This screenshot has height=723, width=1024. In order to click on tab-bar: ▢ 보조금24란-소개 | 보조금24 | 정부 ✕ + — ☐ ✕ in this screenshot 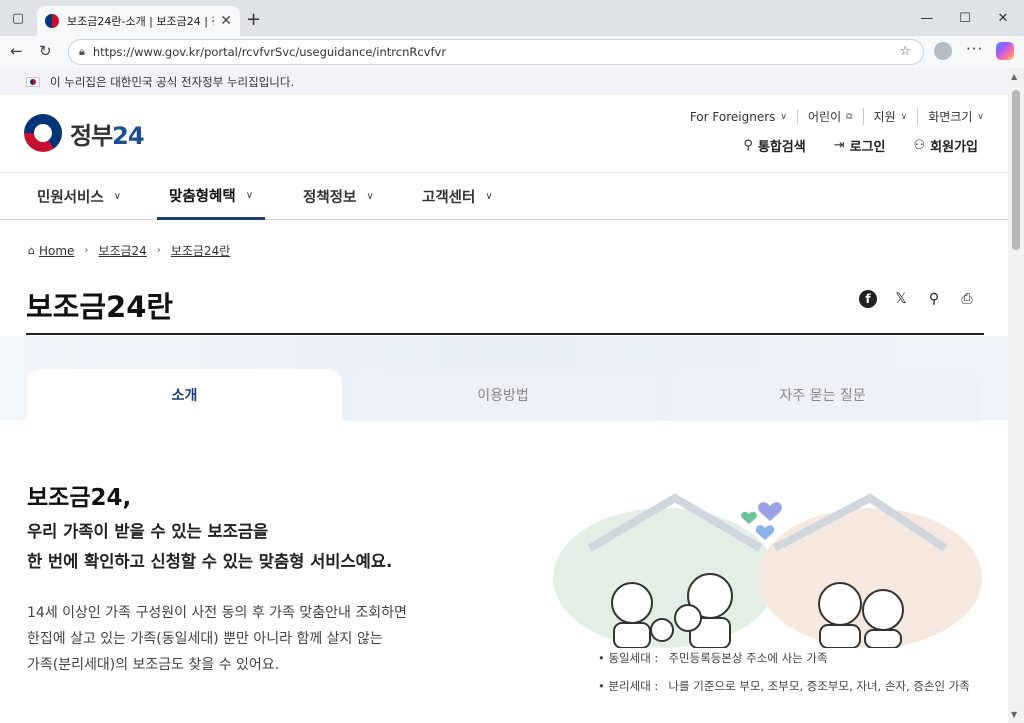, I will do `click(512, 18)`.